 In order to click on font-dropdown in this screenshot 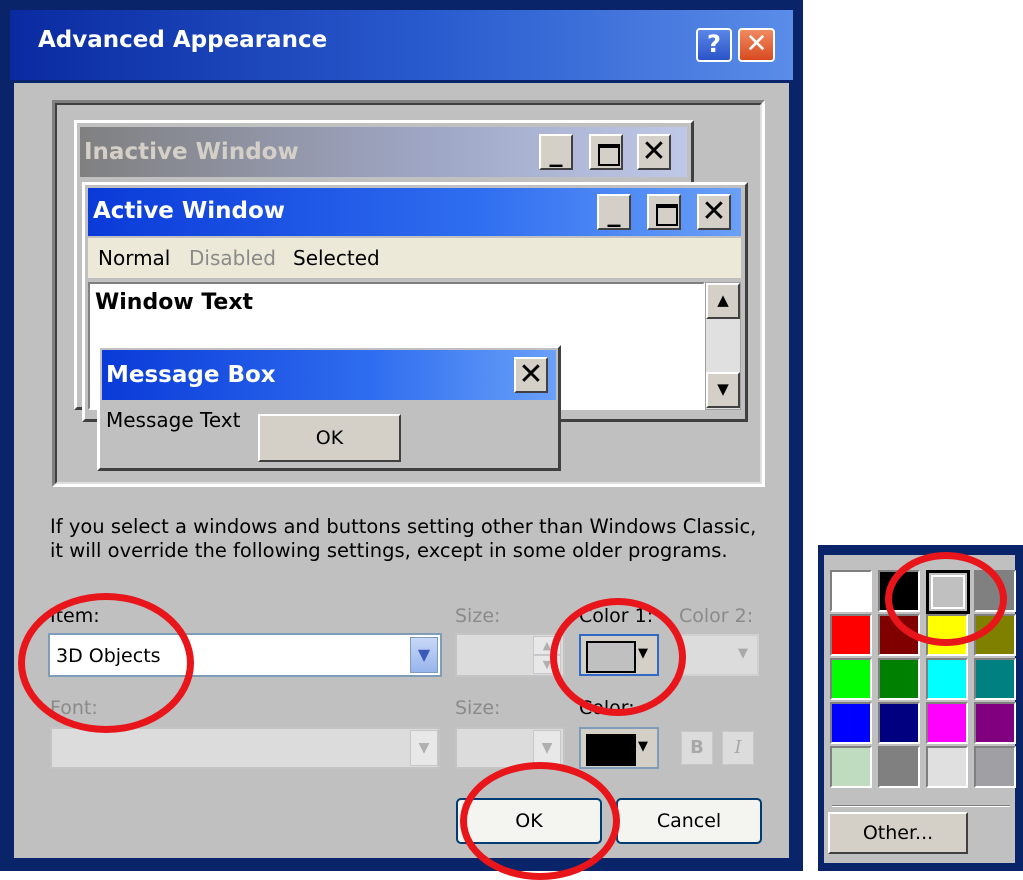, I will do `click(245, 748)`.